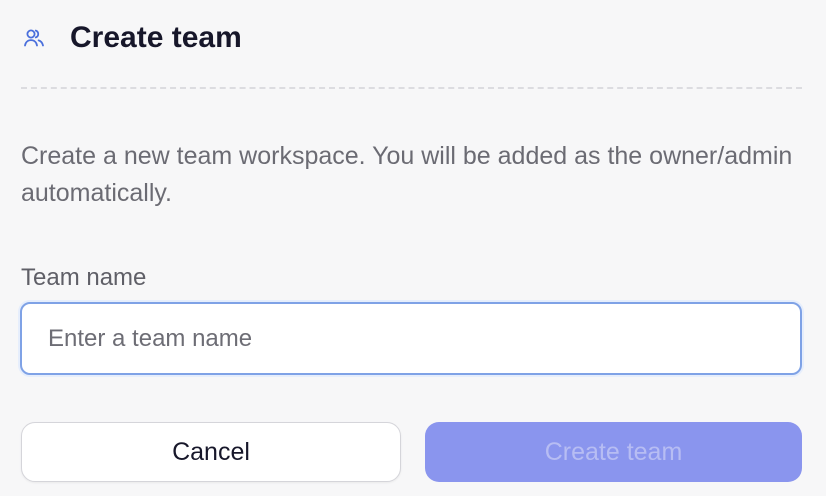 The image size is (826, 496). Describe the element at coordinates (34, 38) in the screenshot. I see `users-icon` at that location.